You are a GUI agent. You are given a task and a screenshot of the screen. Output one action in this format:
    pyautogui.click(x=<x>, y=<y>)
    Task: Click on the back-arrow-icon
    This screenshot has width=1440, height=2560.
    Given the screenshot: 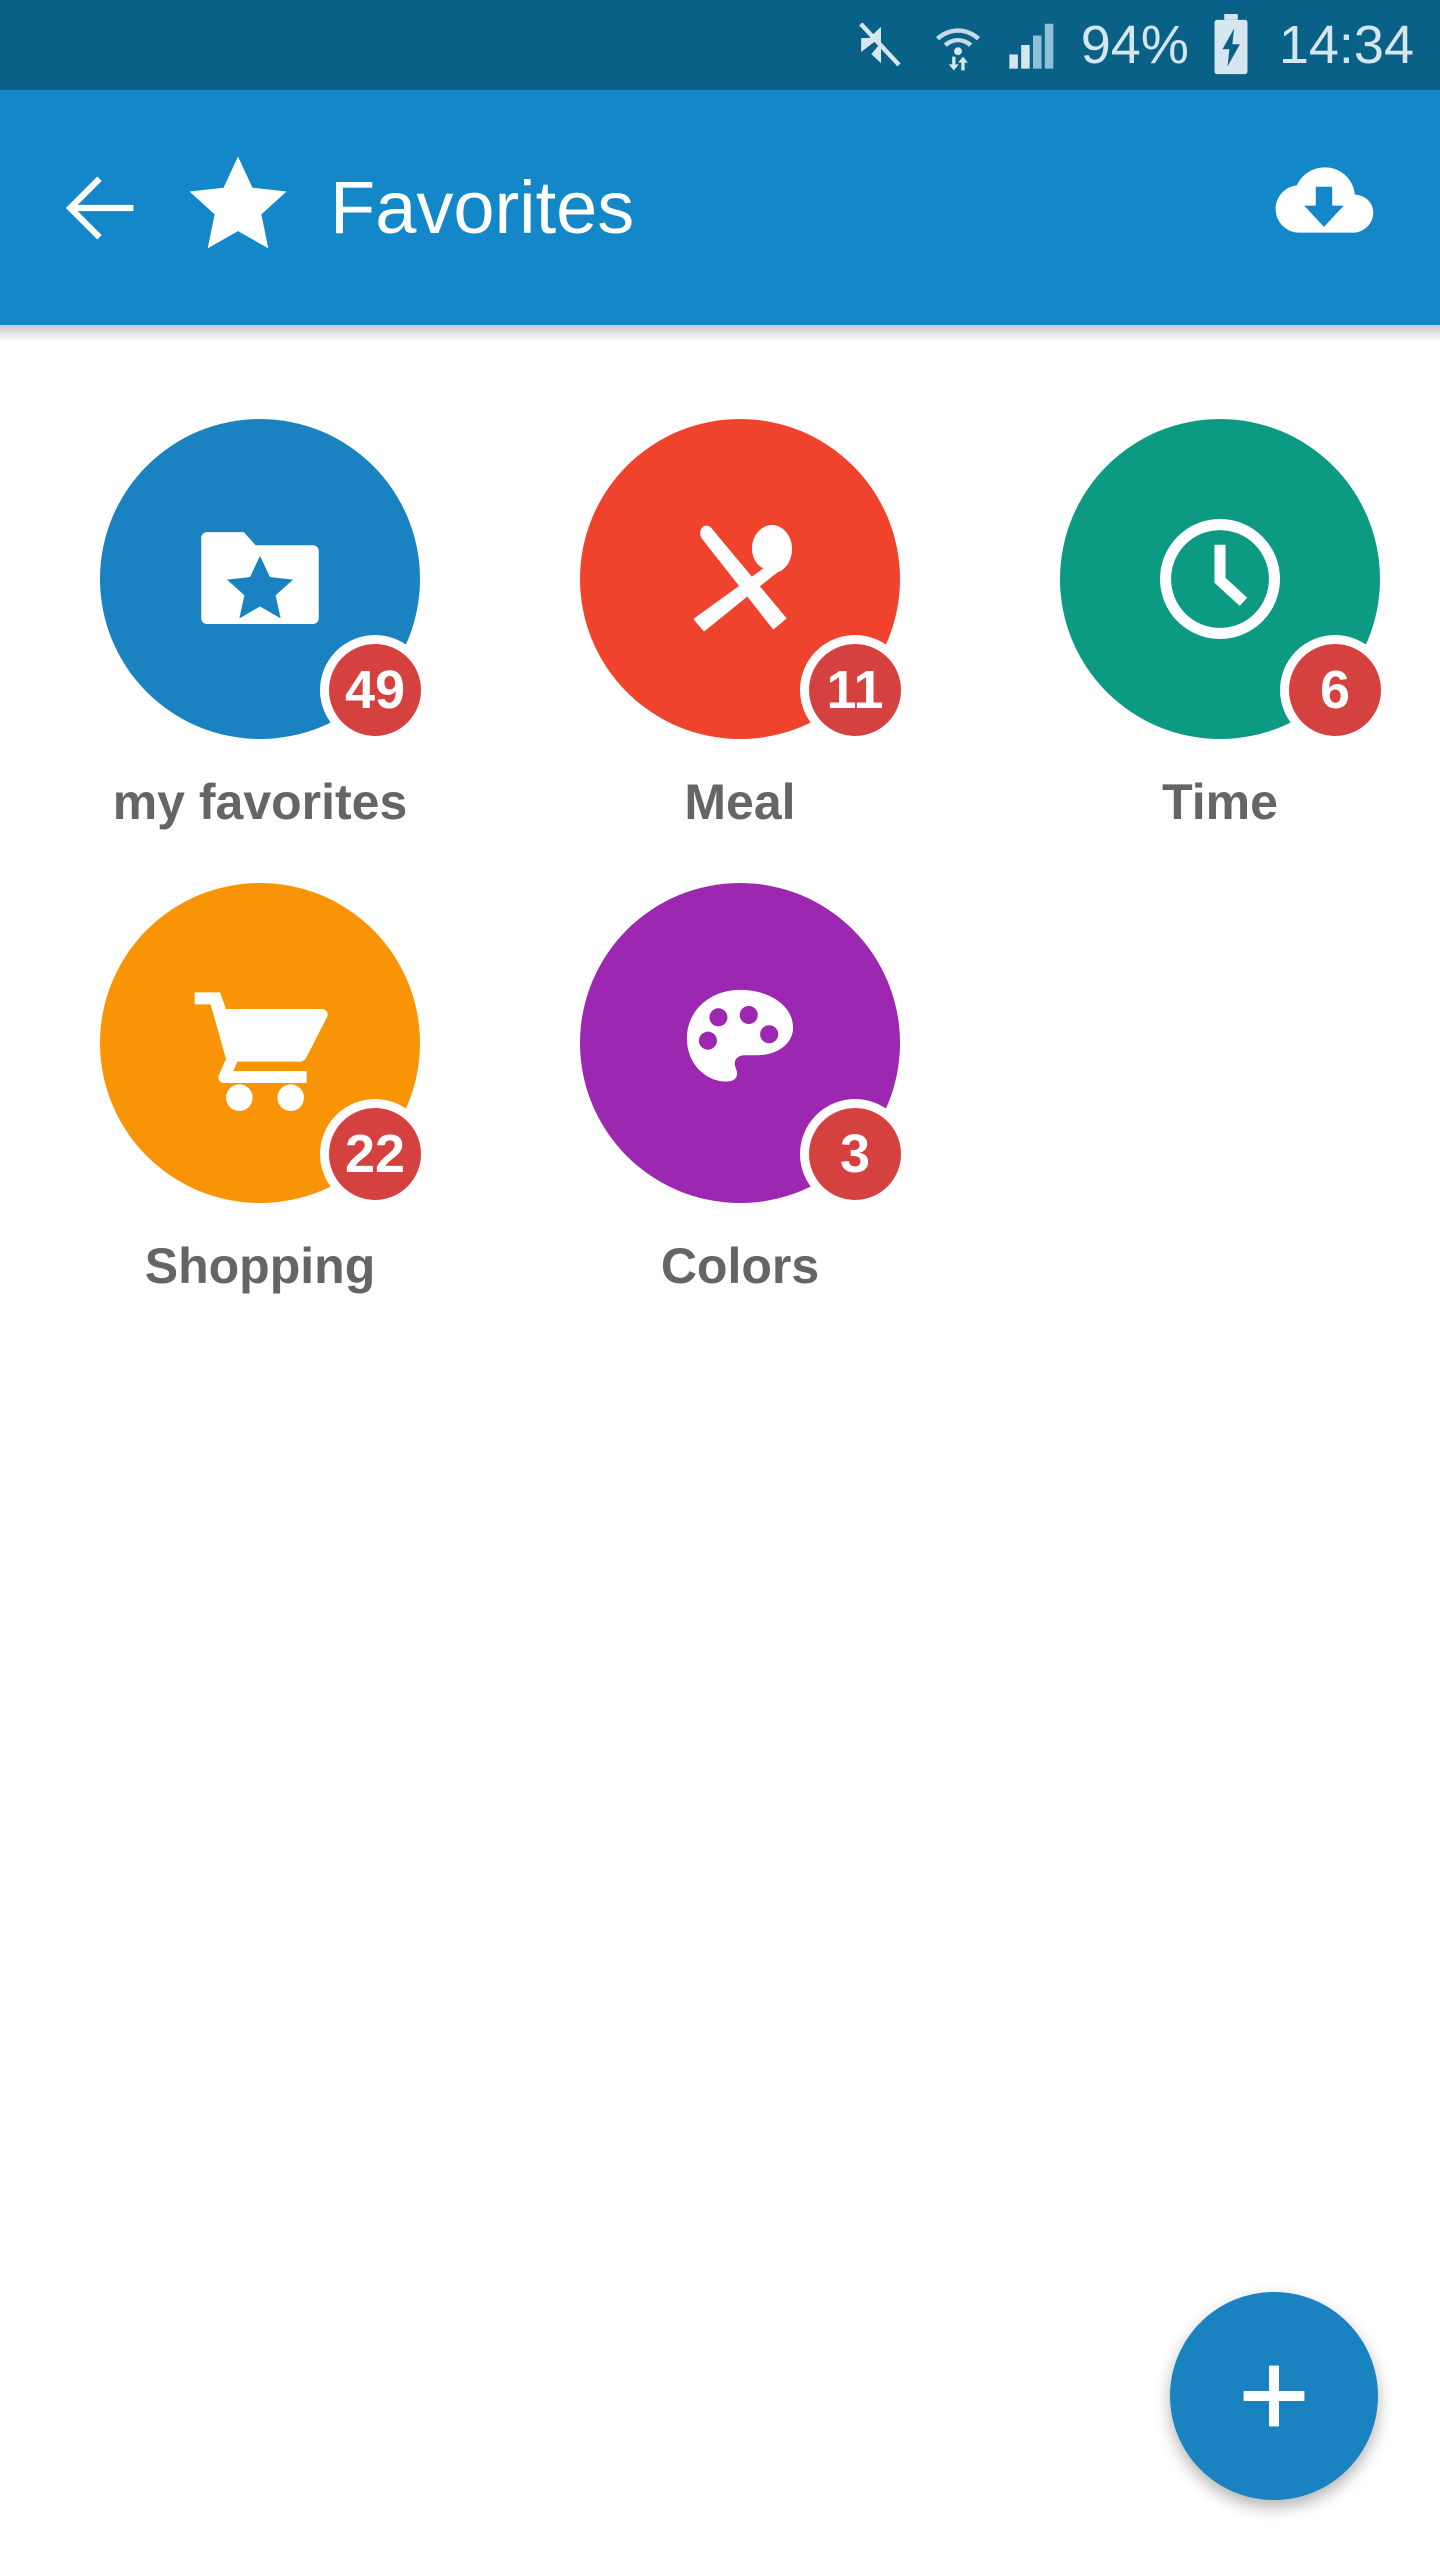 What is the action you would take?
    pyautogui.click(x=99, y=207)
    